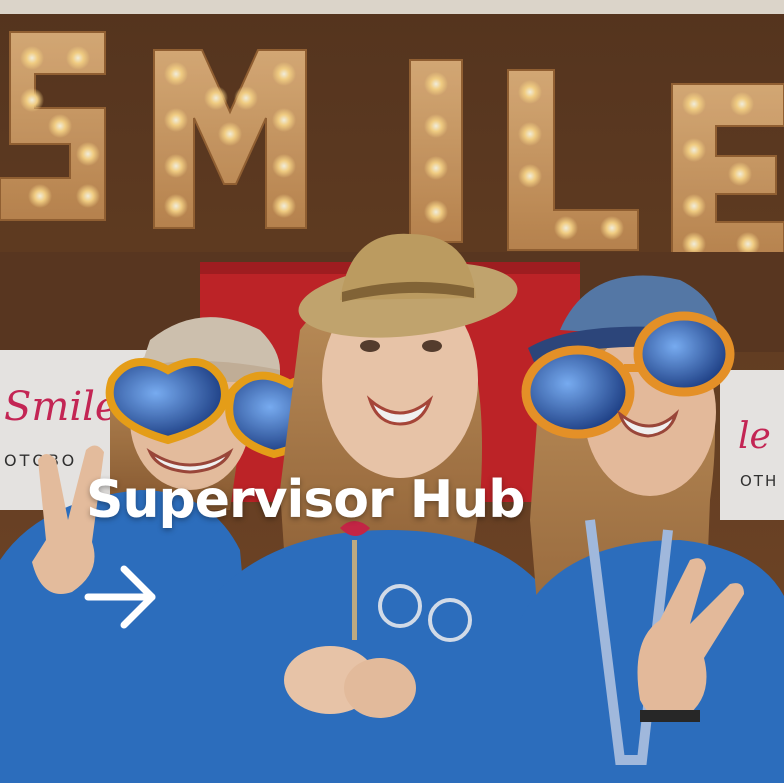  Describe the element at coordinates (306, 500) in the screenshot. I see `card-title: Supervisor Hub` at that location.